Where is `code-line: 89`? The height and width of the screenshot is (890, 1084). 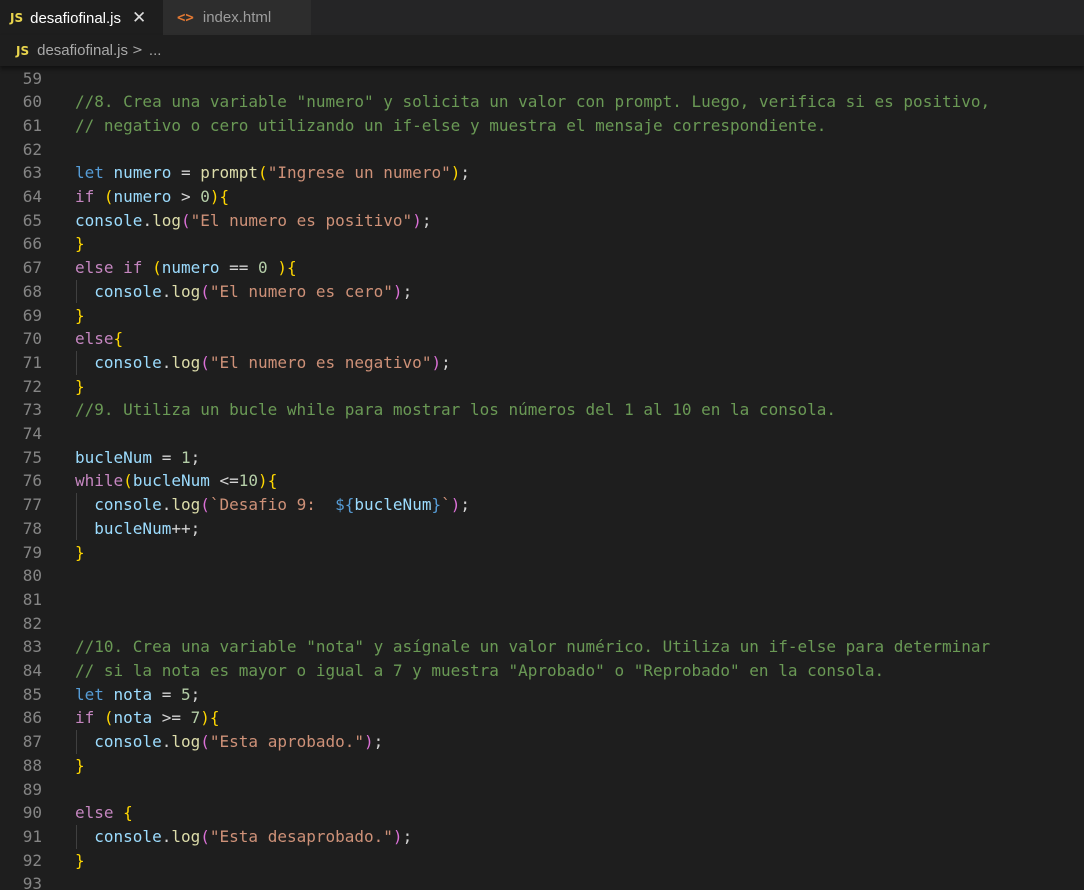 code-line: 89 is located at coordinates (542, 790).